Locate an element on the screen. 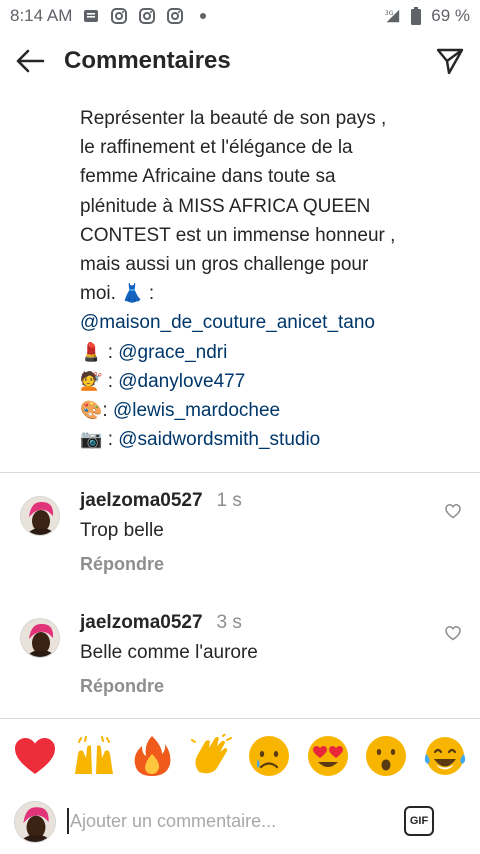 This screenshot has height=854, width=480. caption-line: mais aussi un gros challenge pour is located at coordinates (224, 265).